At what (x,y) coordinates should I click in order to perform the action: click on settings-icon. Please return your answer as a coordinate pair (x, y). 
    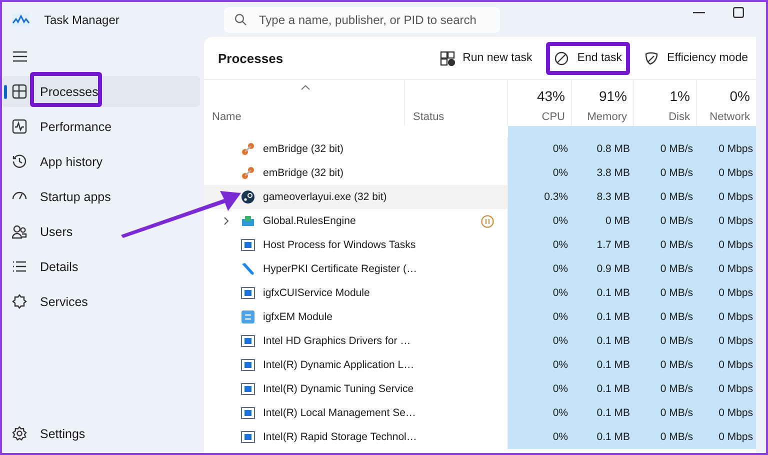
    Looking at the image, I should click on (19, 433).